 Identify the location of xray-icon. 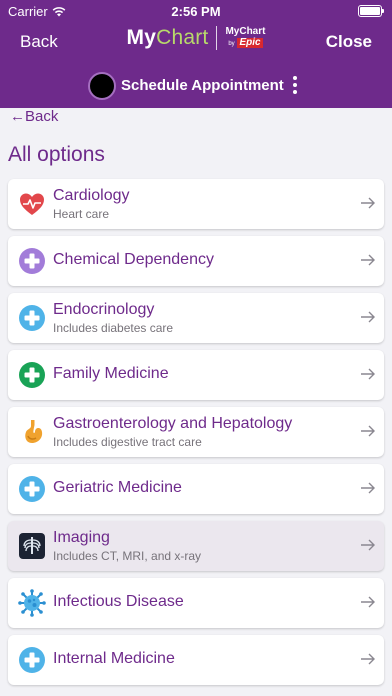
(32, 546).